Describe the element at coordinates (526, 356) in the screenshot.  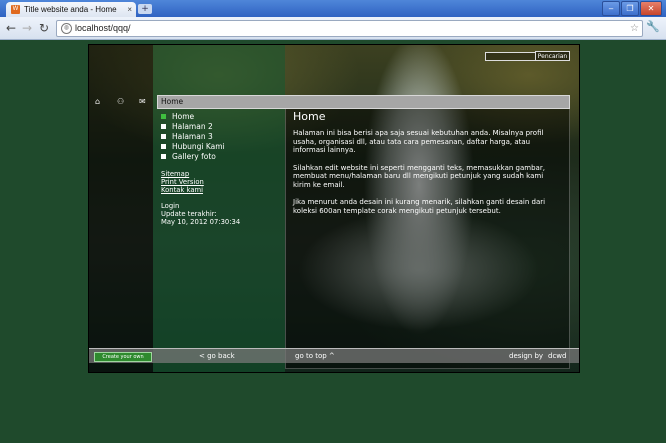
I see `design-by-label: design by` at that location.